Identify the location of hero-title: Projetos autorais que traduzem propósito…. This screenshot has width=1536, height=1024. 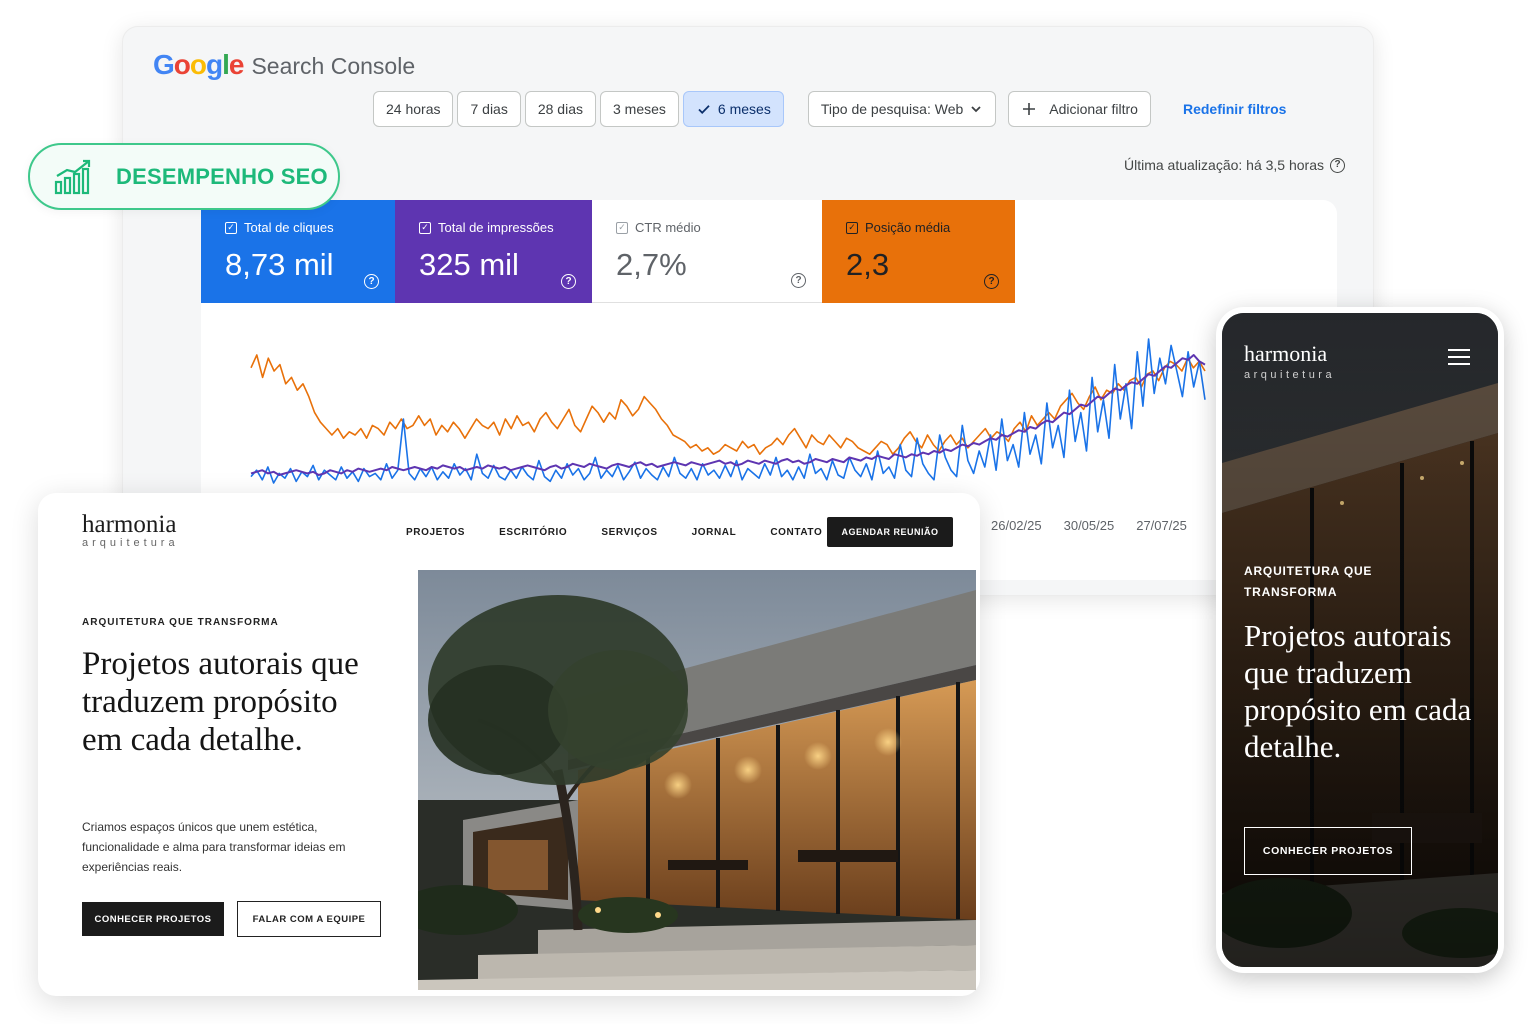
(220, 702).